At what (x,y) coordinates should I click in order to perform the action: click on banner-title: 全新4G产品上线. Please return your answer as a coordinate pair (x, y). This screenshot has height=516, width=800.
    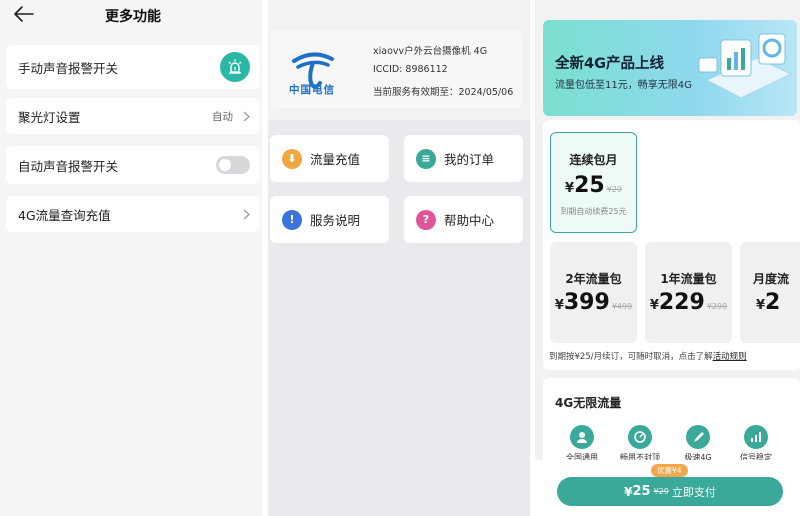
    Looking at the image, I should click on (609, 64).